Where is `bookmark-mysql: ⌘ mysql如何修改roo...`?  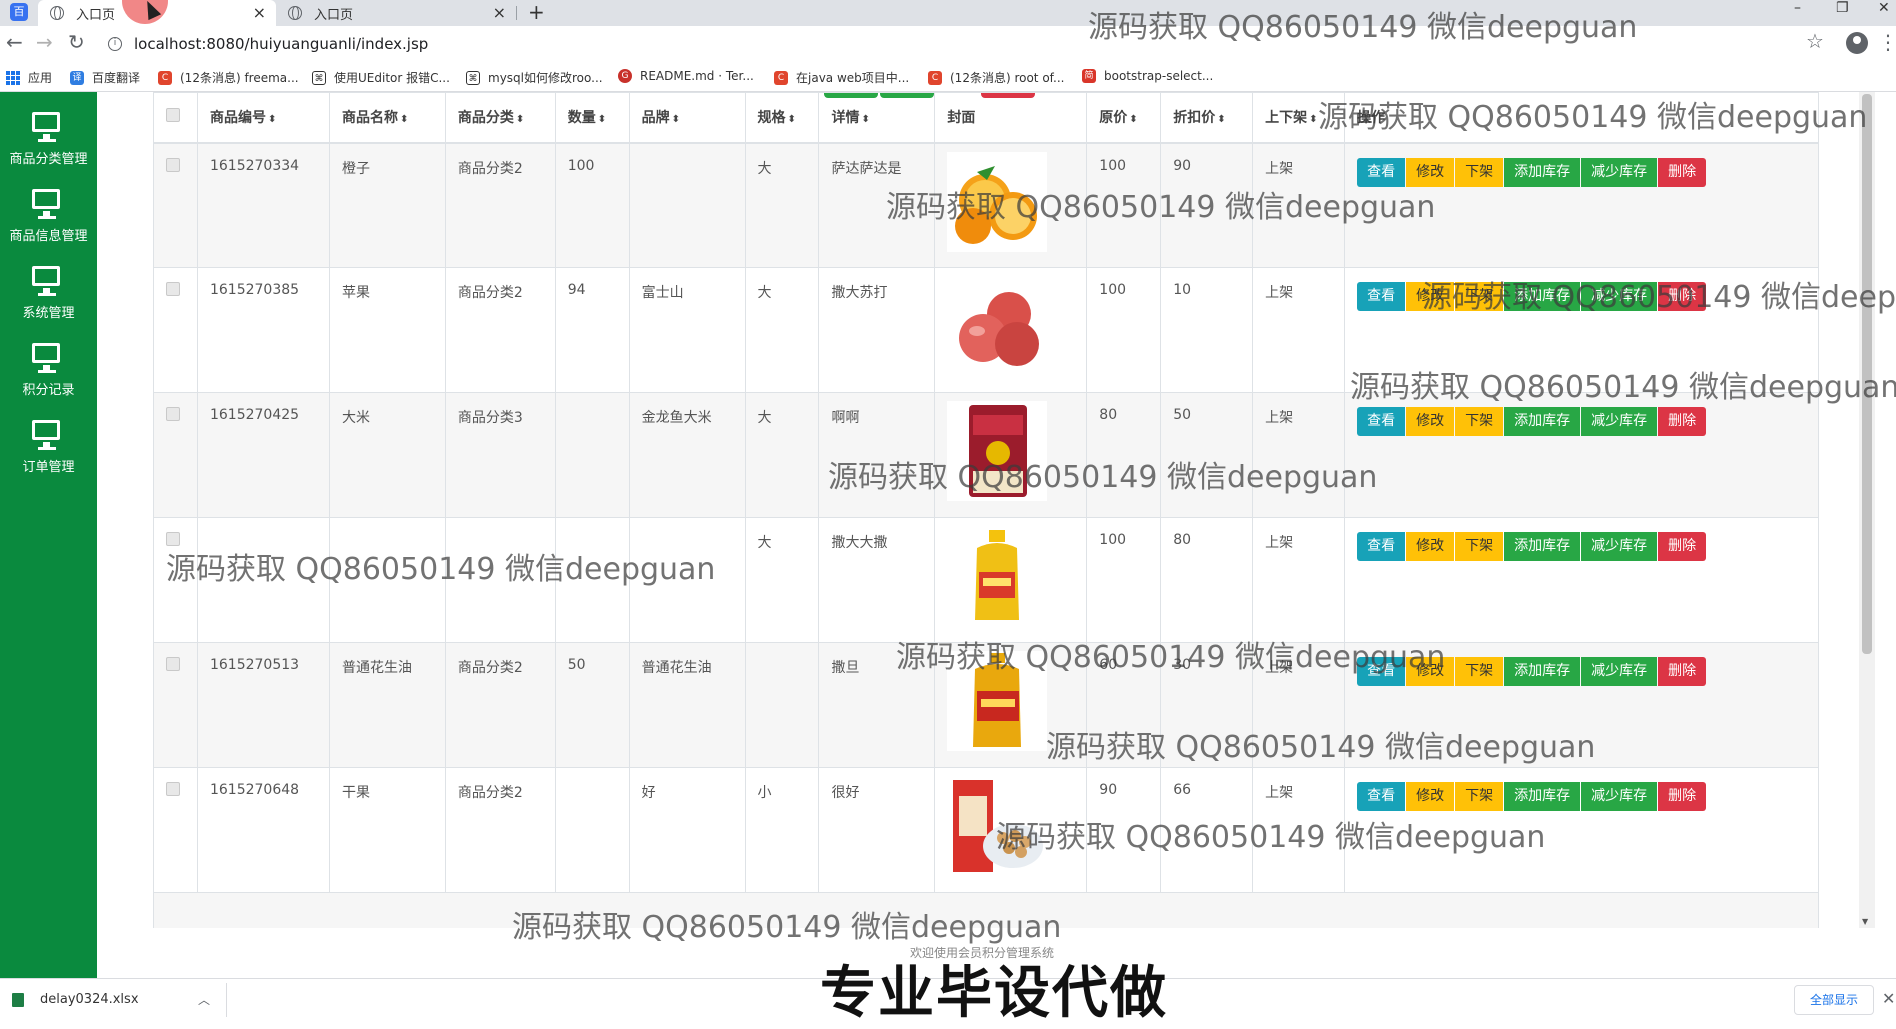 bookmark-mysql: ⌘ mysql如何修改roo... is located at coordinates (534, 77).